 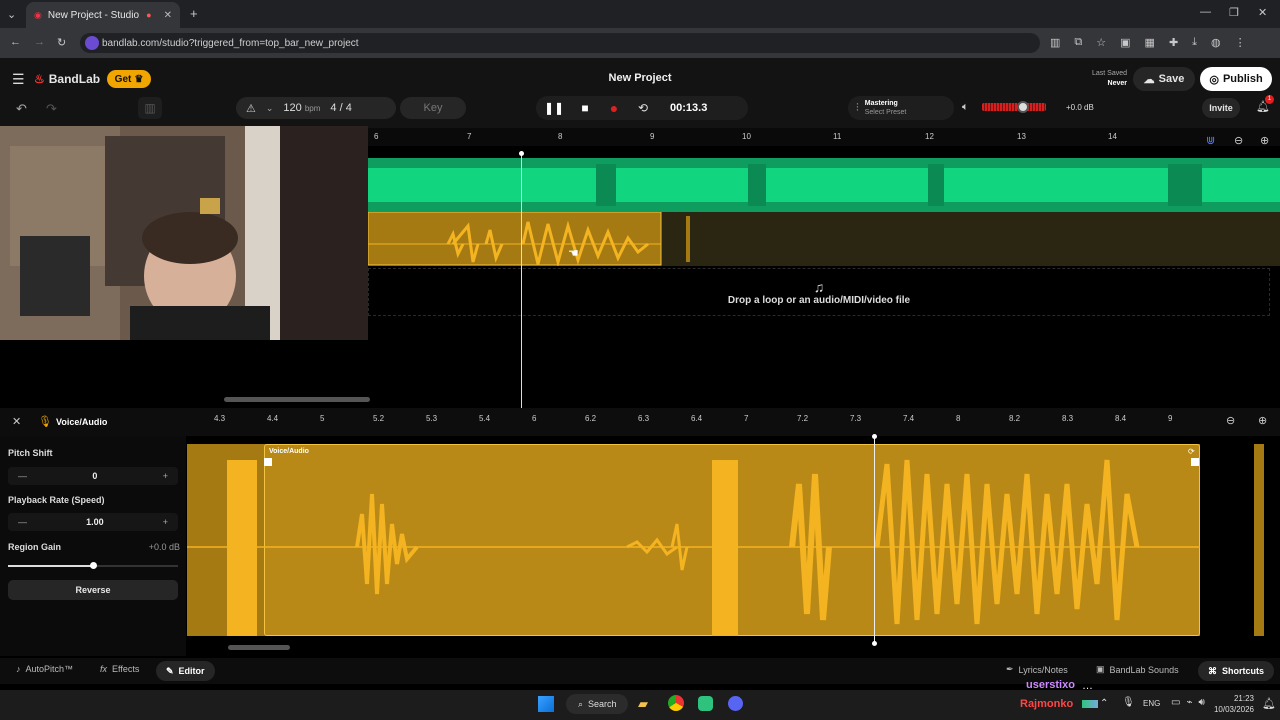 I want to click on redo-icon: ↷, so click(x=51, y=109).